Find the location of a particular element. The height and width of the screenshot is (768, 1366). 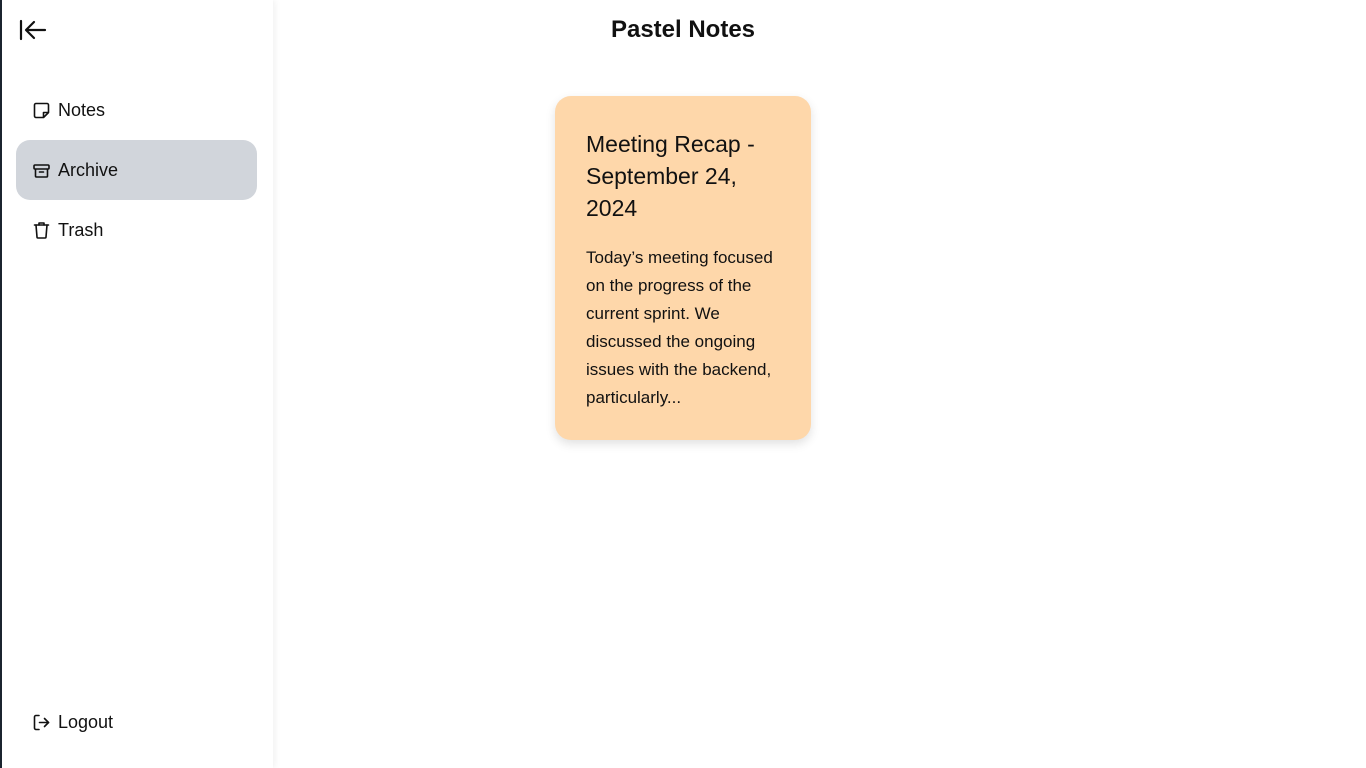

sidebar-item-archive: Archive is located at coordinates (136, 170).